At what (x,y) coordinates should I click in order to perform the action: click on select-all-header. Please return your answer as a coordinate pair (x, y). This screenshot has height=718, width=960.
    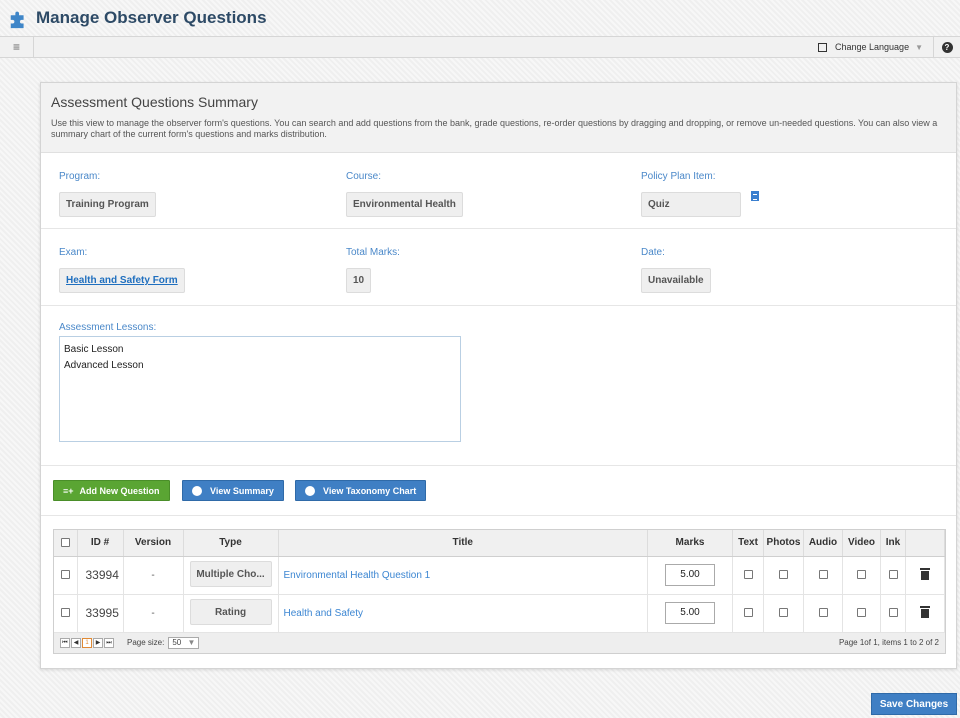
    Looking at the image, I should click on (66, 543).